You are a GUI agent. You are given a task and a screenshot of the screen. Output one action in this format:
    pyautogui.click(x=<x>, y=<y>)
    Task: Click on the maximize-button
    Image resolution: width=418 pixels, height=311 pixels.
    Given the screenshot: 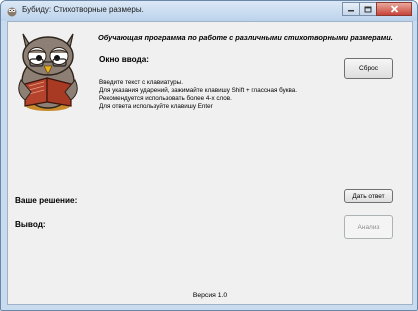 What is the action you would take?
    pyautogui.click(x=368, y=9)
    